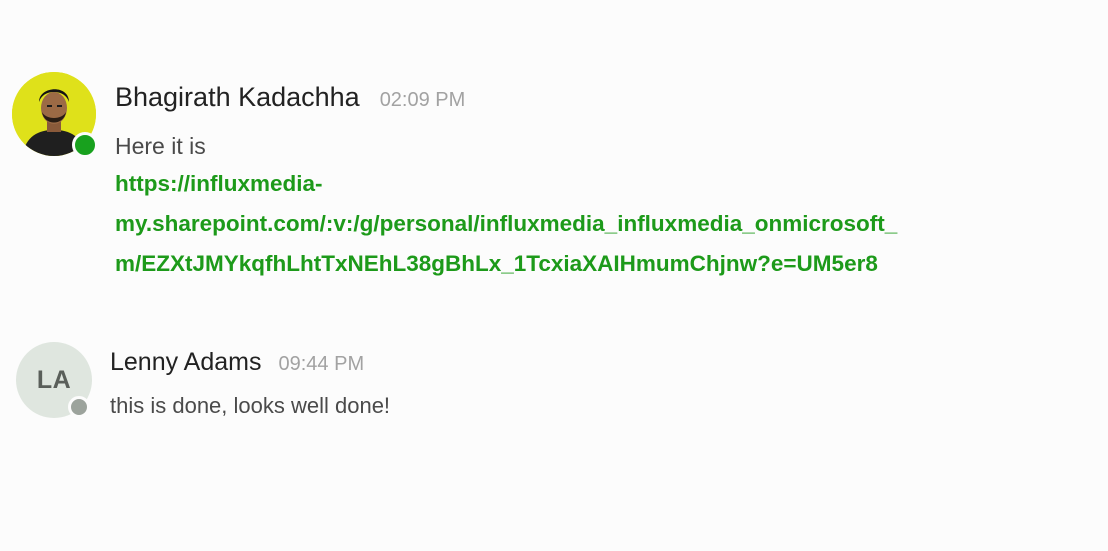  I want to click on message-header: Bhagirath Kadachha 02:09 PM, so click(607, 97).